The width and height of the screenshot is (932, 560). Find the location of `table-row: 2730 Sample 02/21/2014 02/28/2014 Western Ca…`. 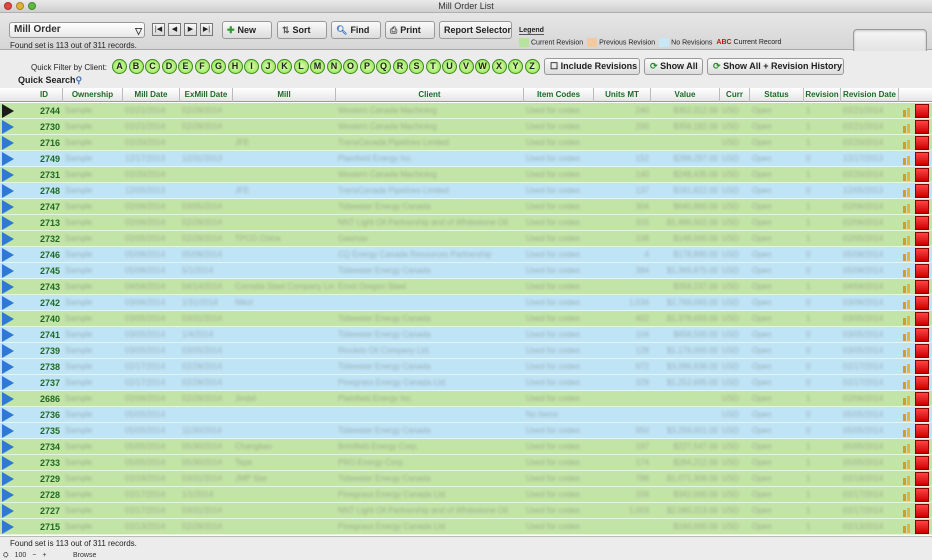

table-row: 2730 Sample 02/21/2014 02/28/2014 Western Ca… is located at coordinates (466, 127).